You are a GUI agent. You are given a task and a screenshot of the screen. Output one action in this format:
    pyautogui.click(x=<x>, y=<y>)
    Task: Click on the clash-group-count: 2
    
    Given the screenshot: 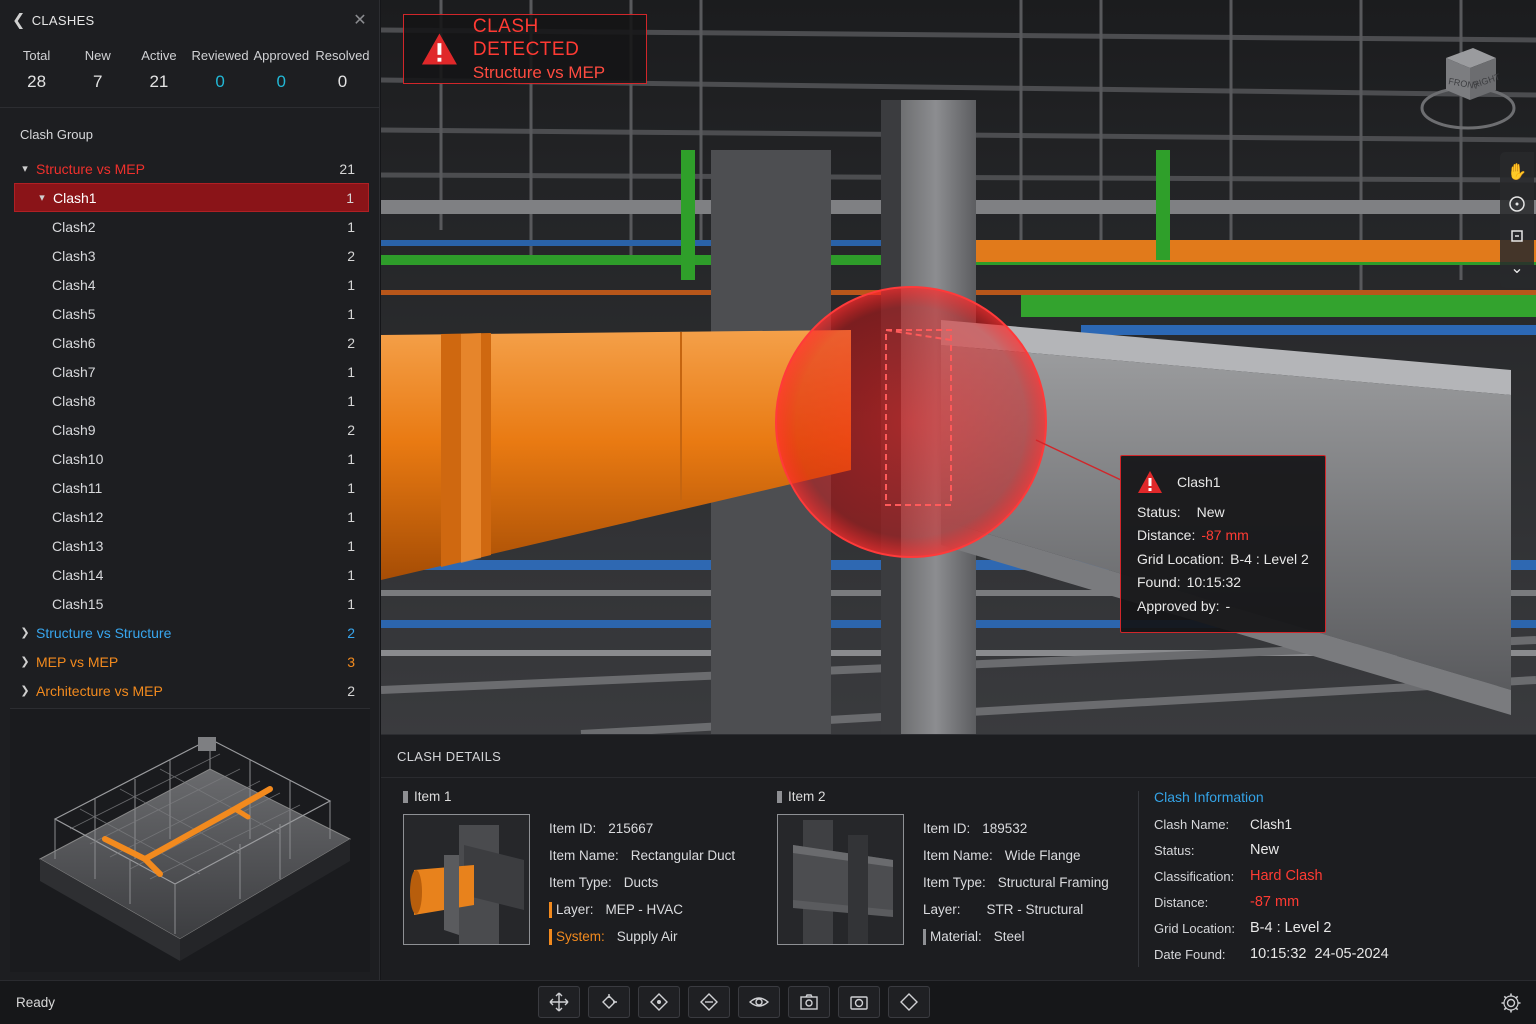 What is the action you would take?
    pyautogui.click(x=351, y=690)
    